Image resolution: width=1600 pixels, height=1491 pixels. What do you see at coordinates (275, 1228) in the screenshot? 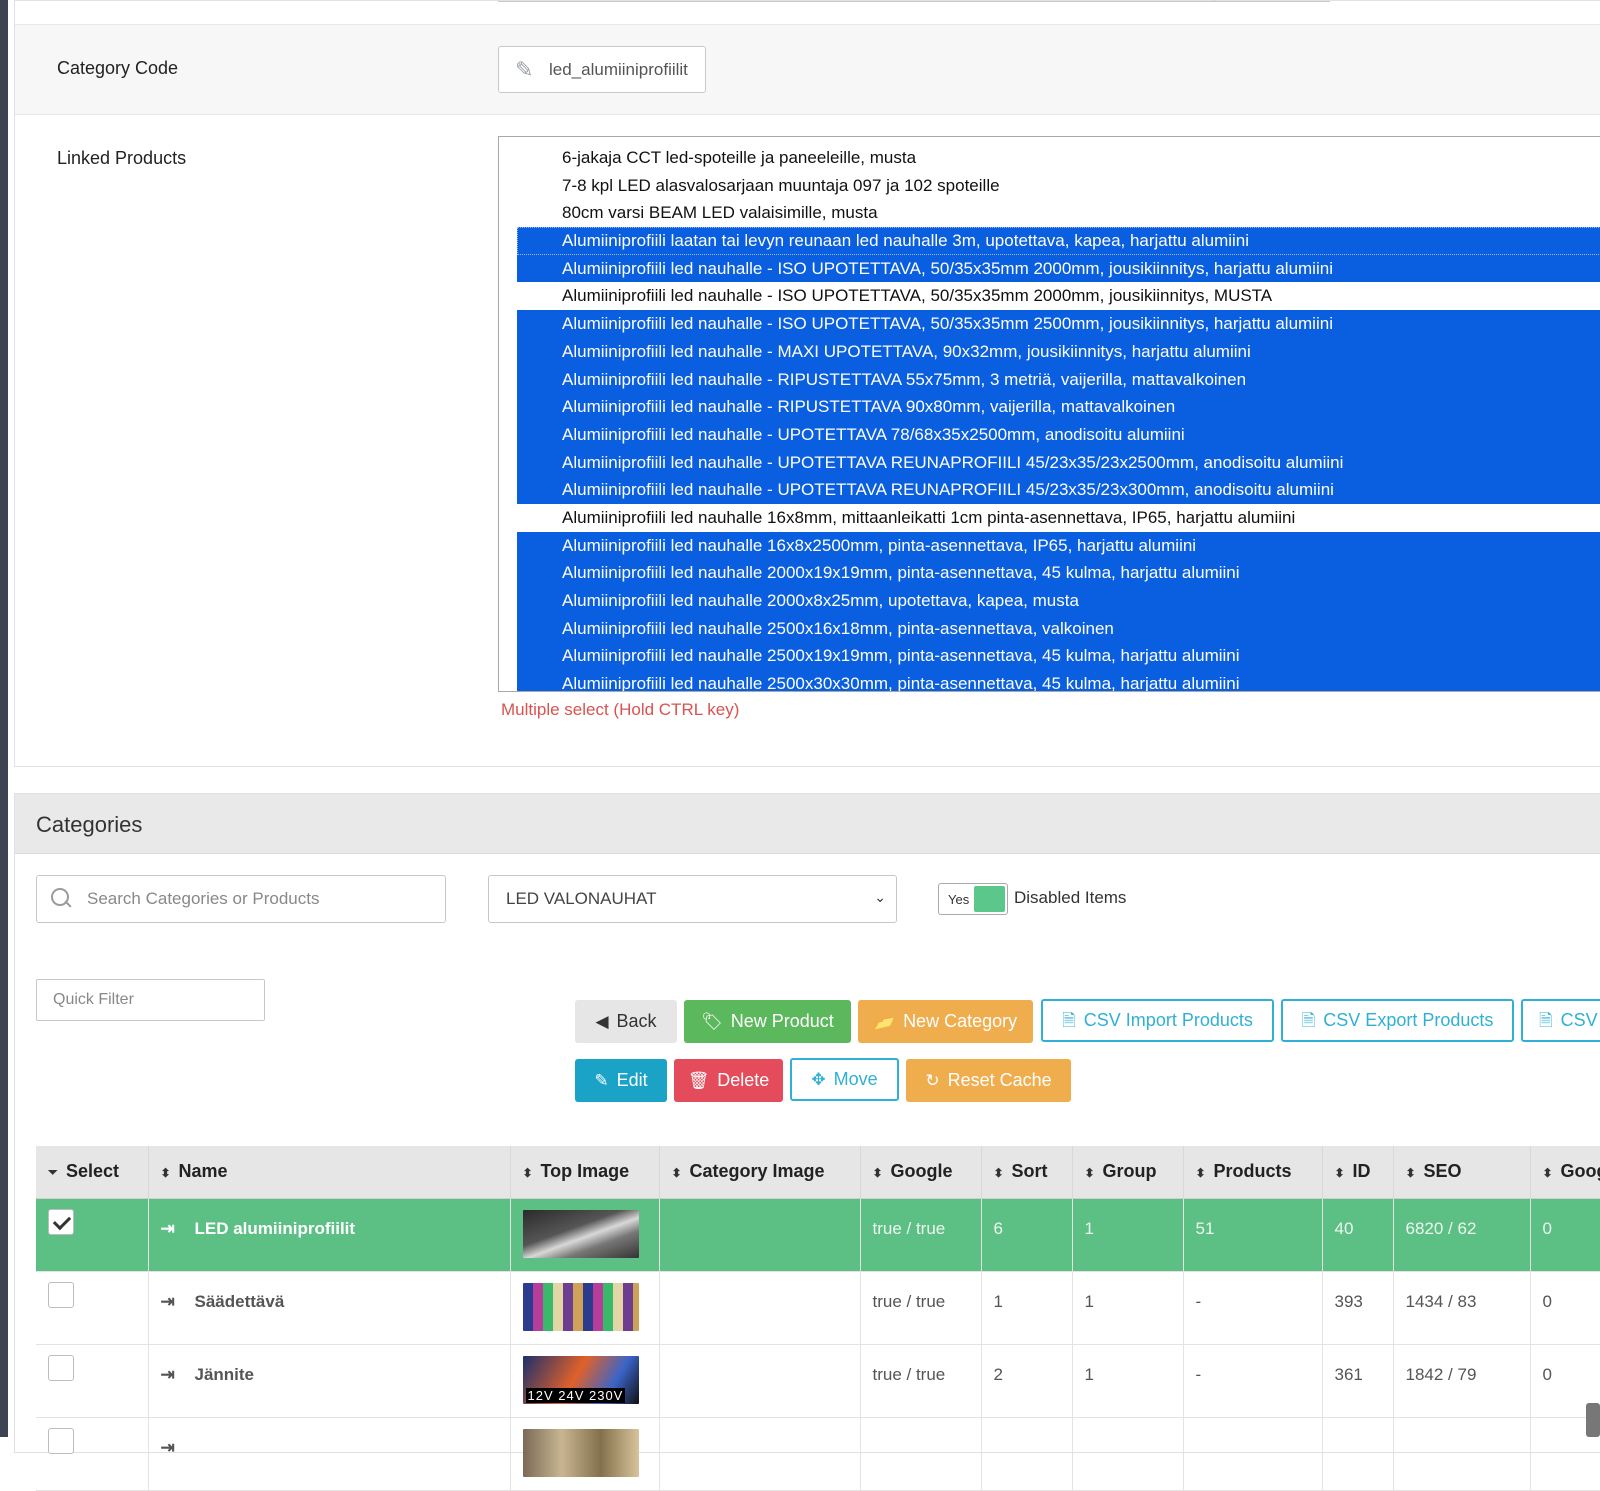
I see `category-name: LED alumiiniprofiilit` at bounding box center [275, 1228].